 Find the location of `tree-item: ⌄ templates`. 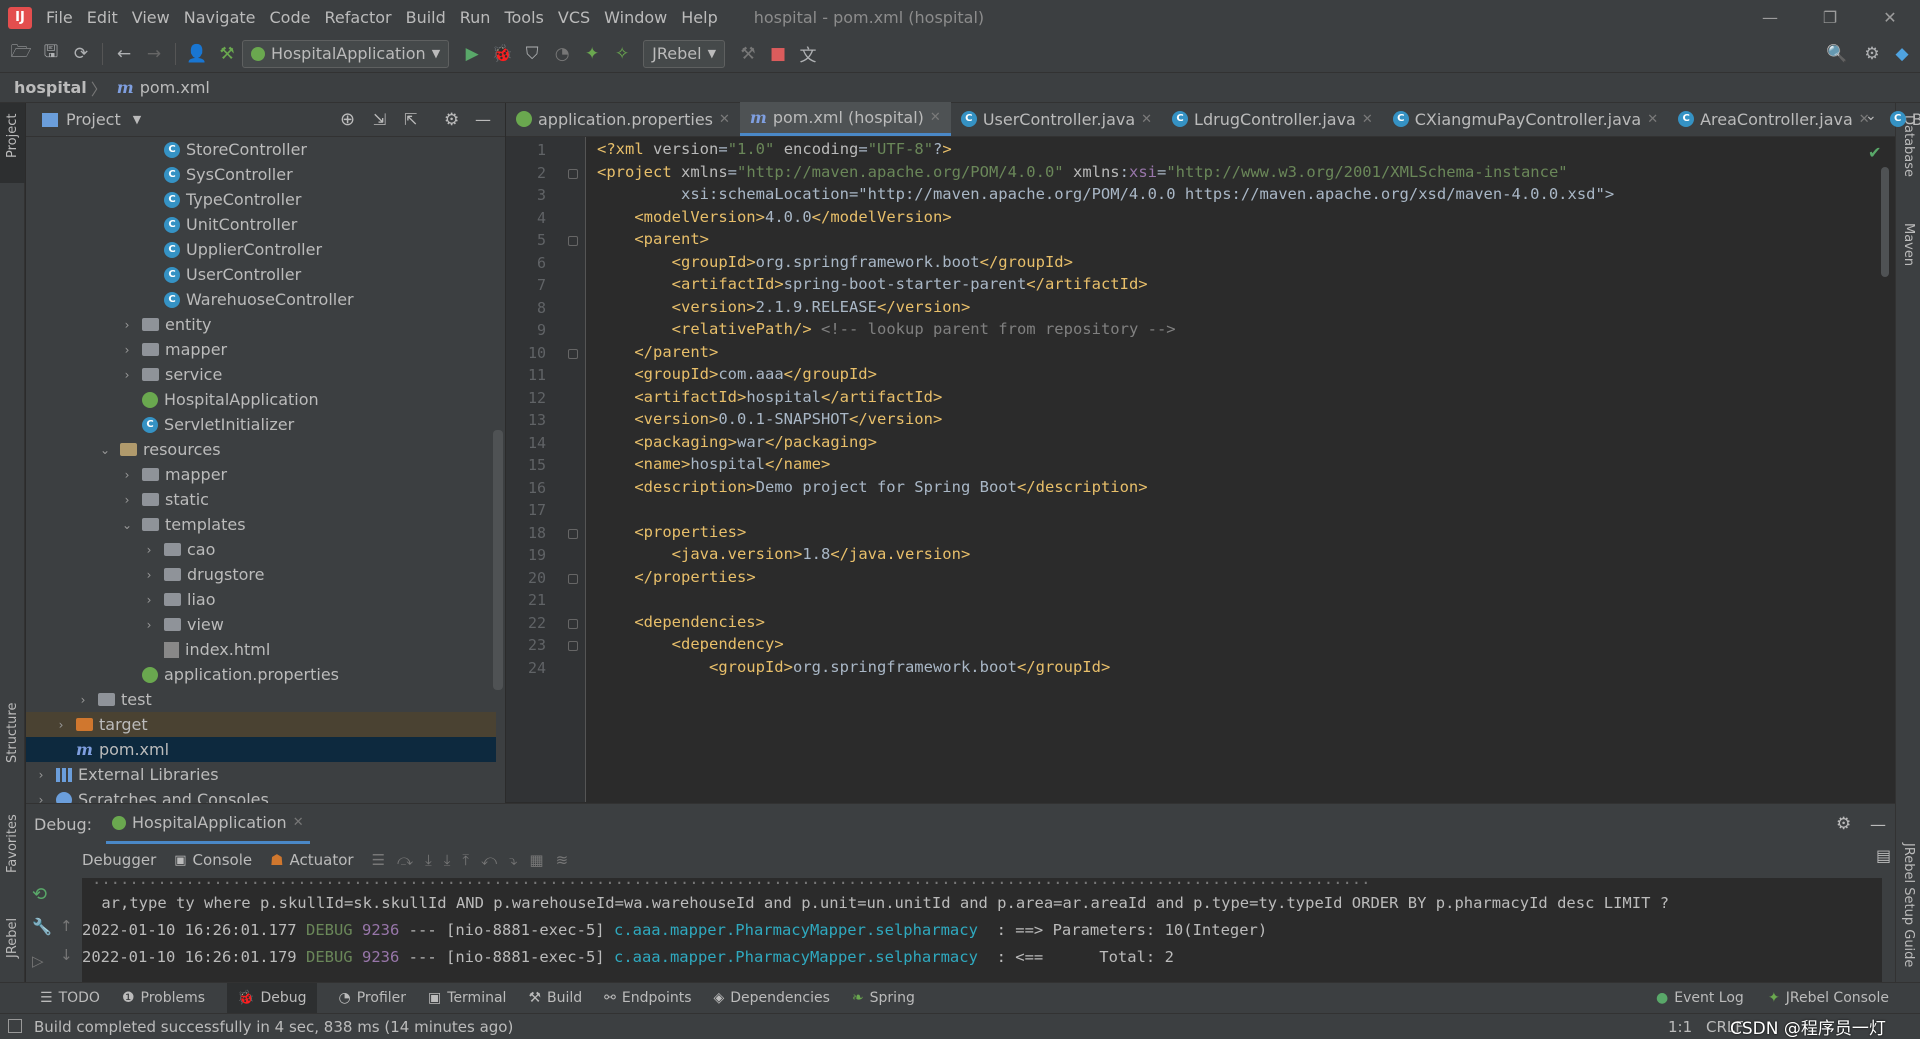

tree-item: ⌄ templates is located at coordinates (261, 524).